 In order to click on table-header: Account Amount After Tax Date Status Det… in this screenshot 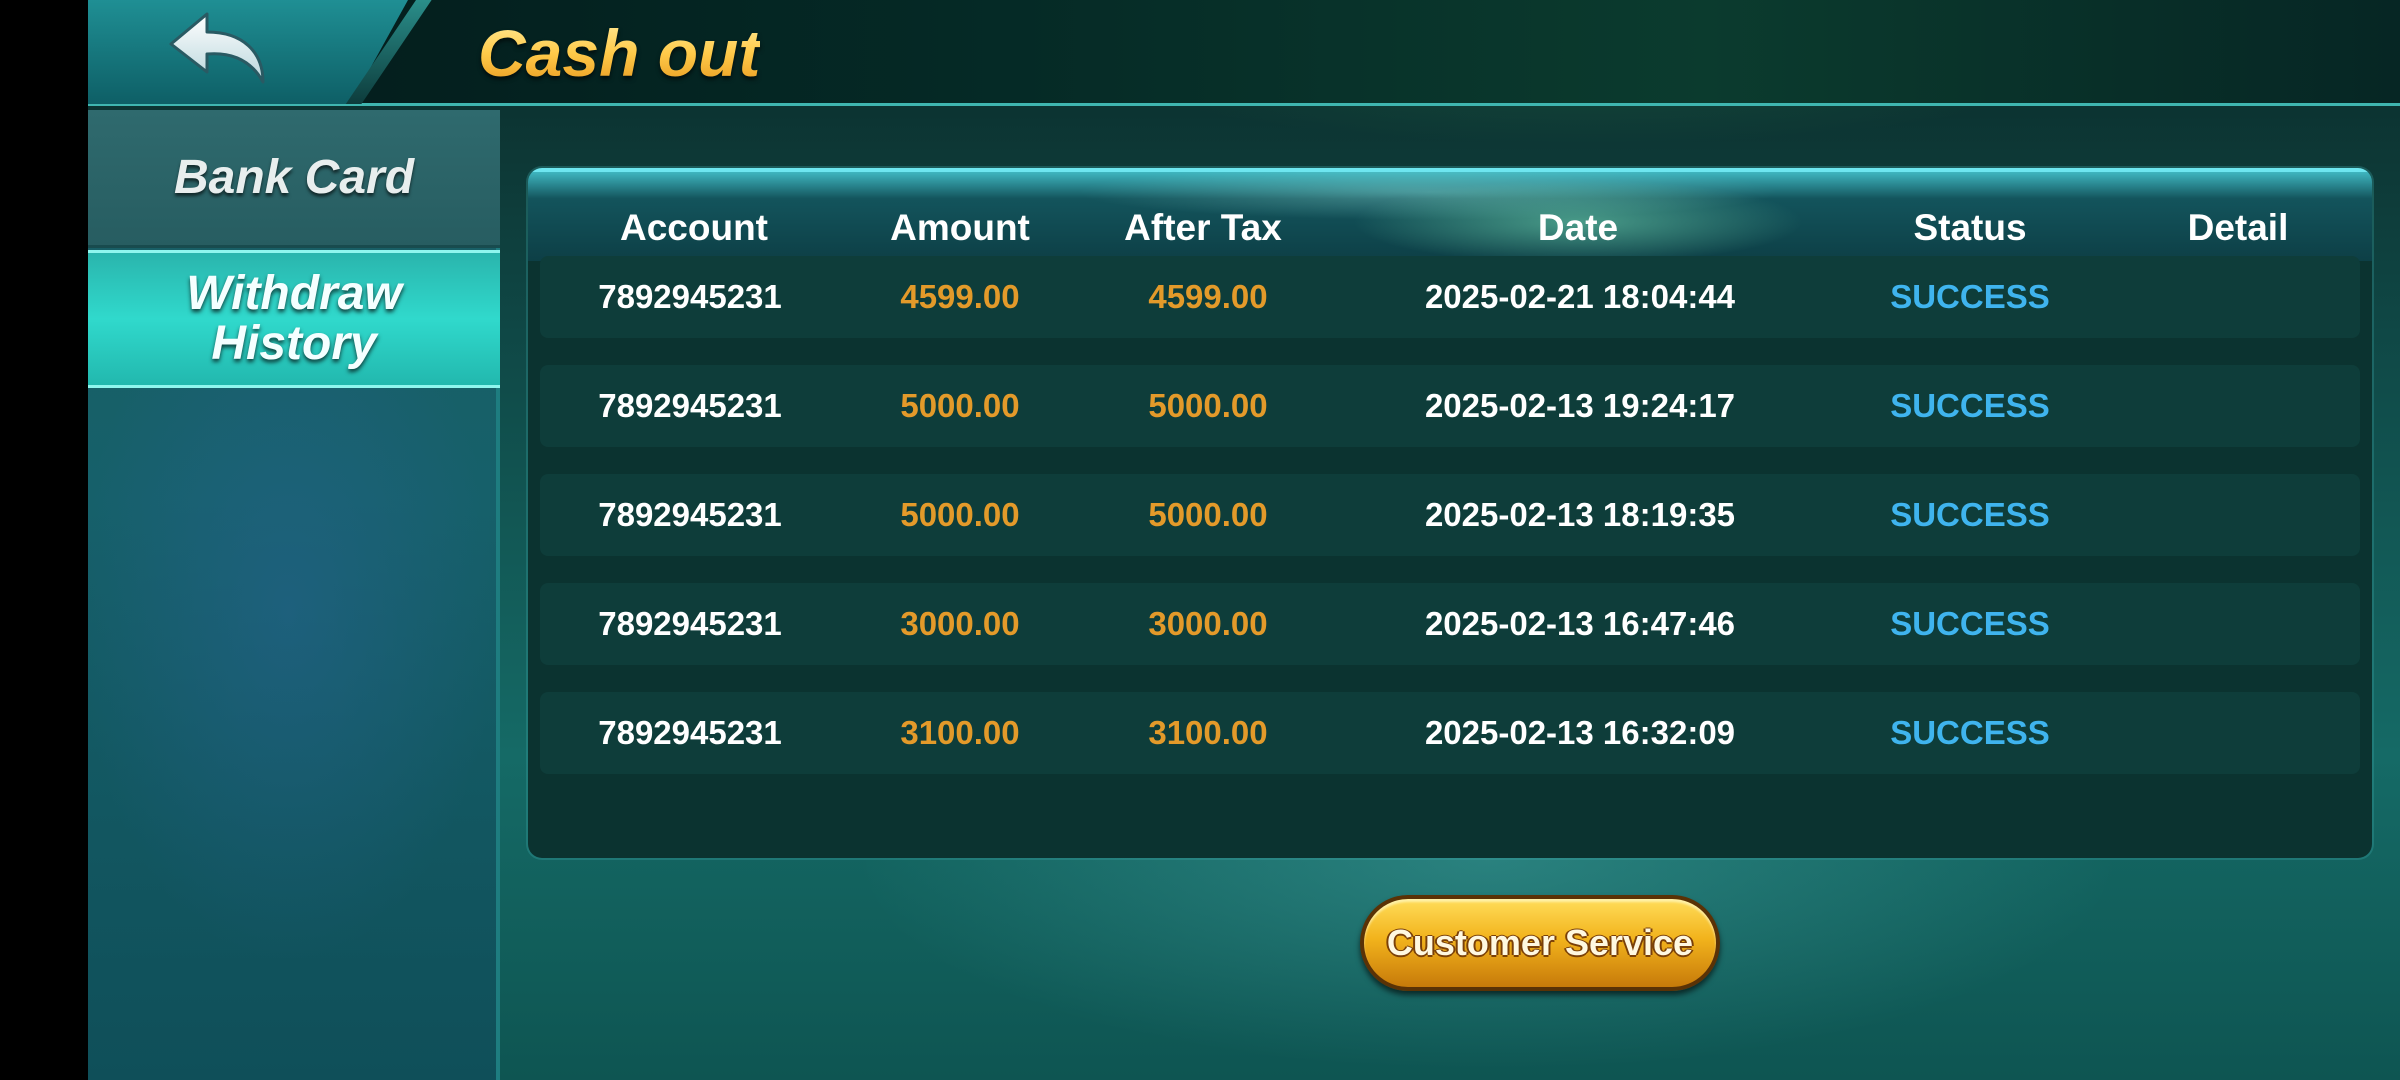, I will do `click(1450, 214)`.